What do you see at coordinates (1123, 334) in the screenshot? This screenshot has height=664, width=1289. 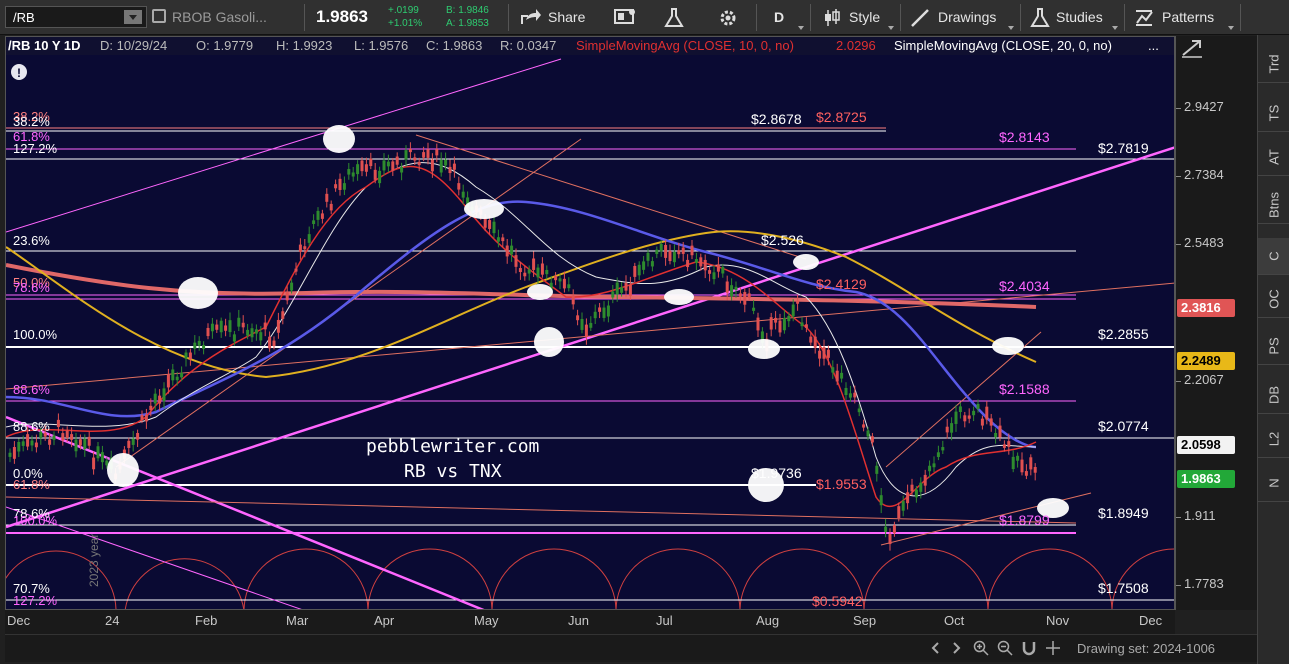 I see `price-label: $2.2855` at bounding box center [1123, 334].